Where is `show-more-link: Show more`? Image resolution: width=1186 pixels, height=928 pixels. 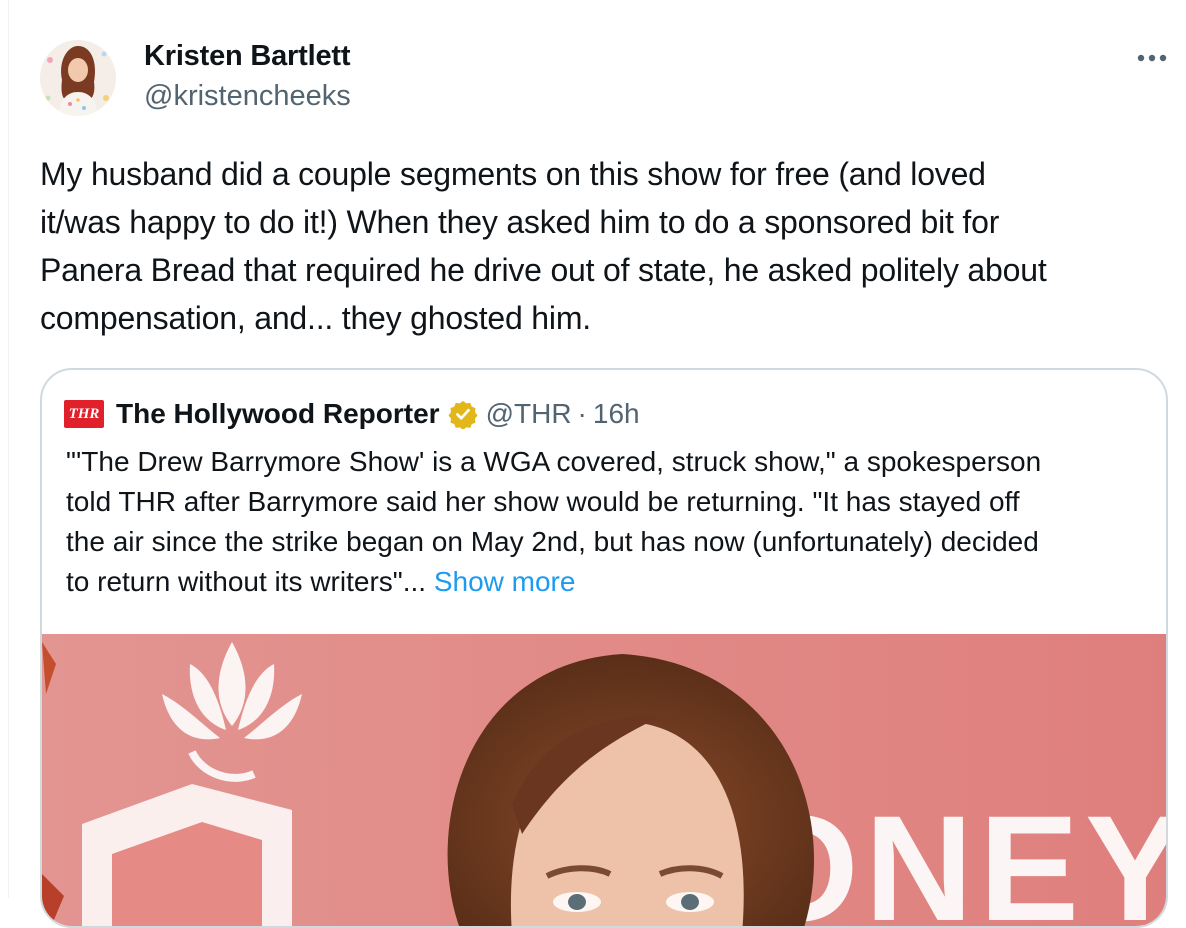
show-more-link: Show more is located at coordinates (505, 581).